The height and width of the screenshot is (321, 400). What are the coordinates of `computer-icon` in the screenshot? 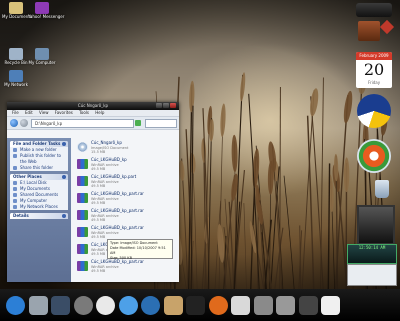 It's located at (42, 54).